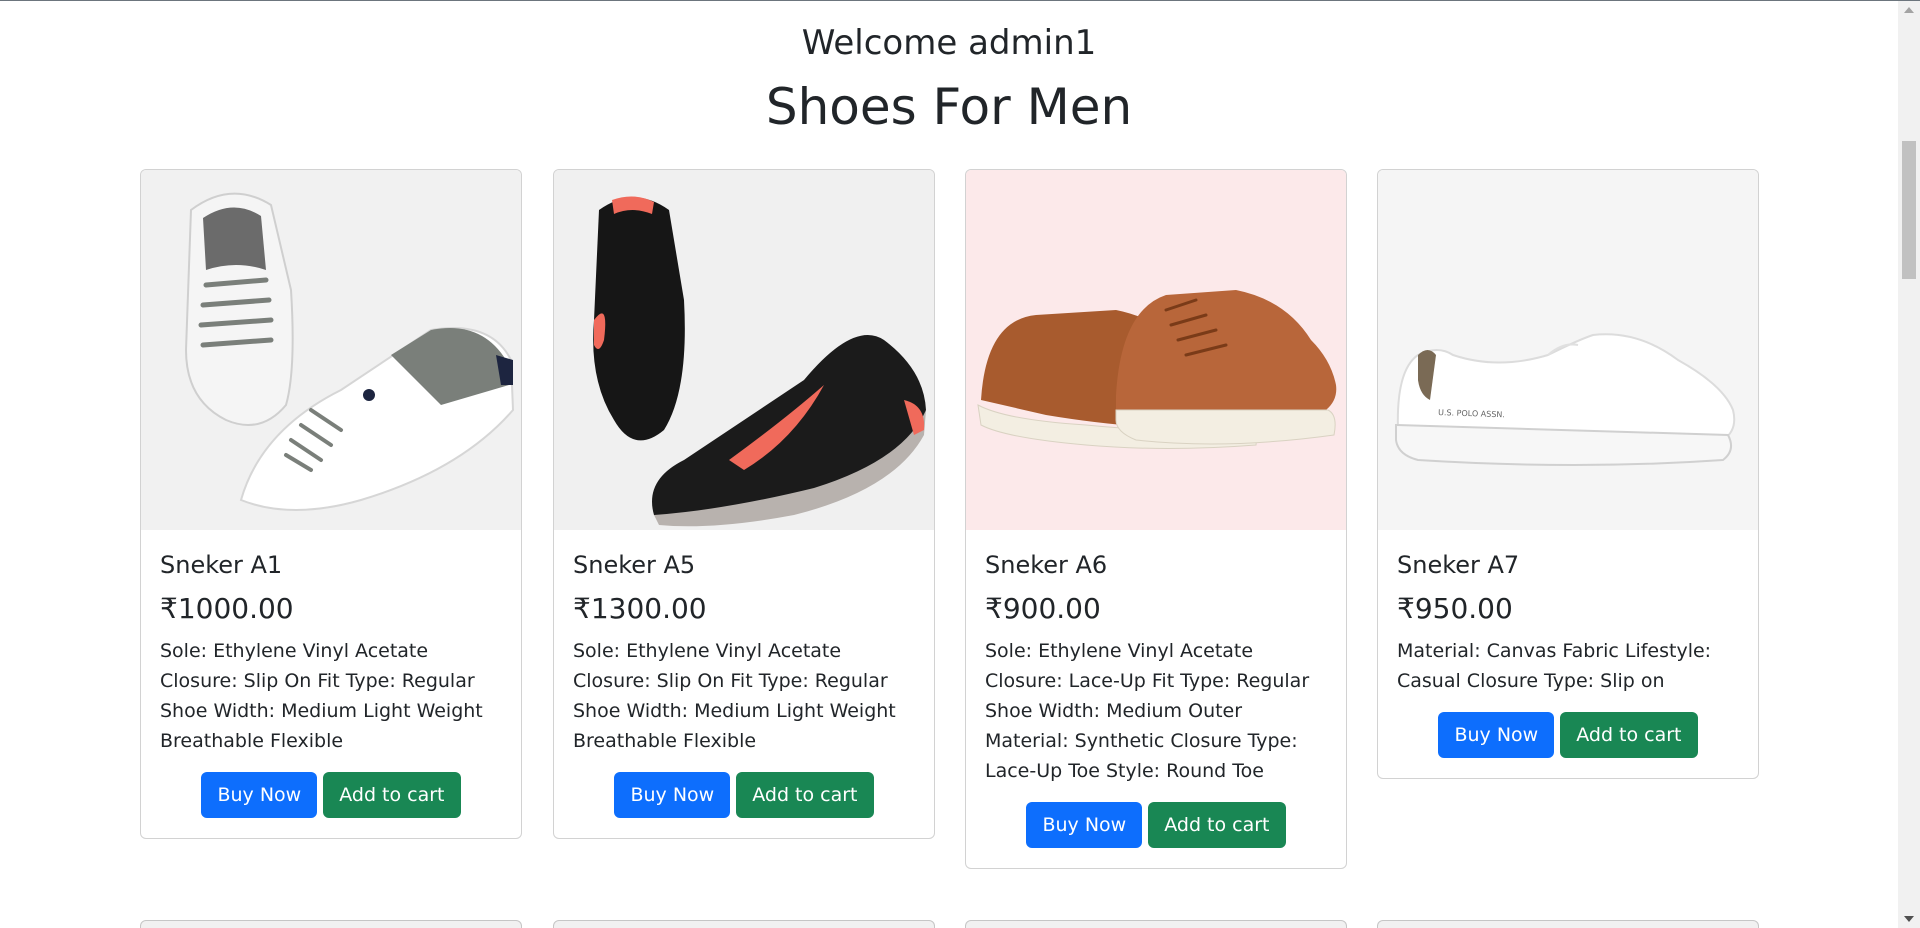  I want to click on product-name: Sneker A5, so click(634, 565).